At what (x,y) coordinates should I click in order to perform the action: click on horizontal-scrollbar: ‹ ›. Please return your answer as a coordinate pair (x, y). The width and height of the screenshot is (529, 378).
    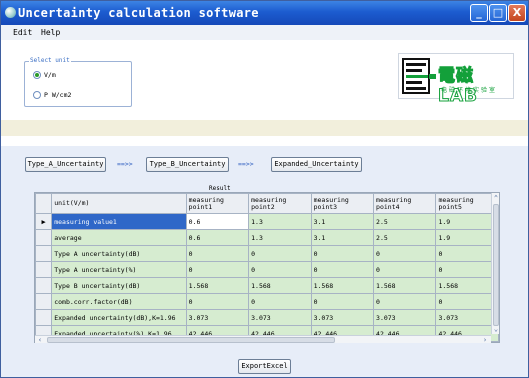
    Looking at the image, I should click on (263, 339).